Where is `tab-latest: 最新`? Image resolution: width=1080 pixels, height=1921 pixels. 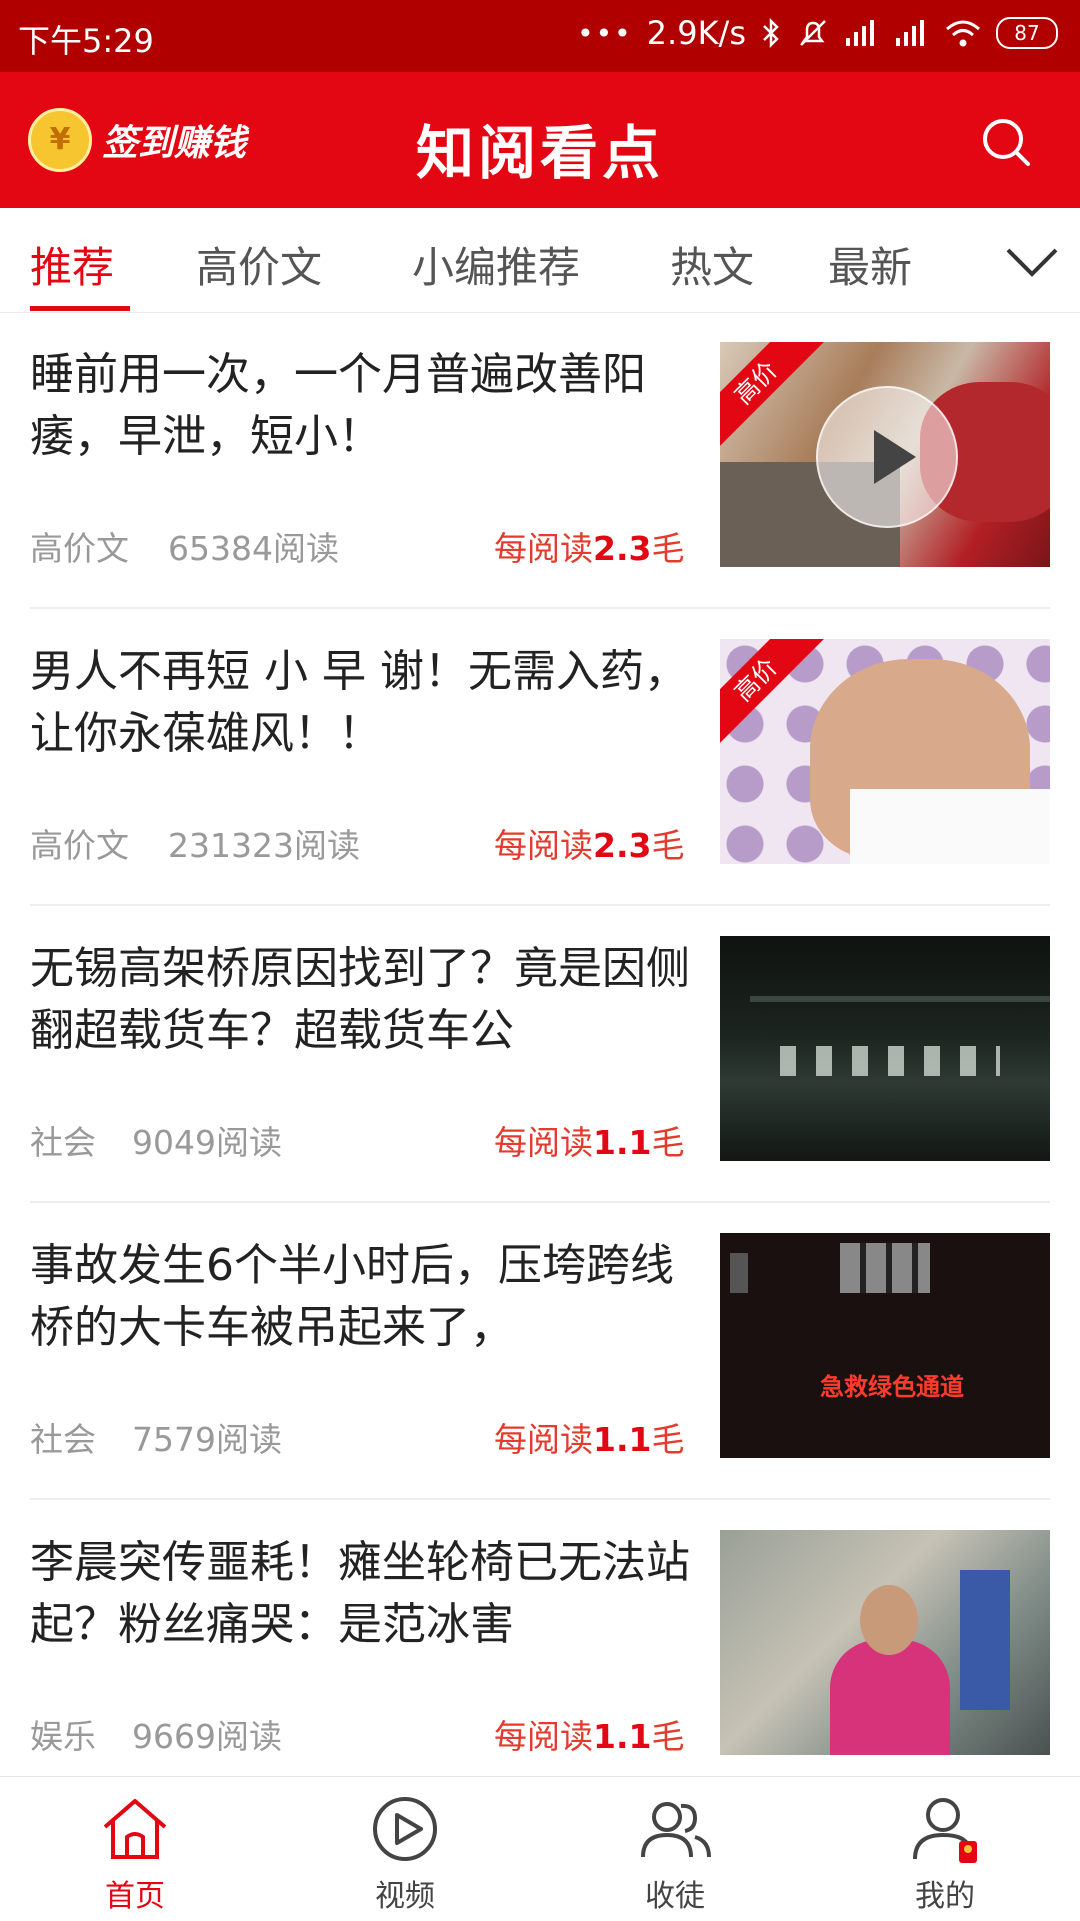
tab-latest: 最新 is located at coordinates (870, 264).